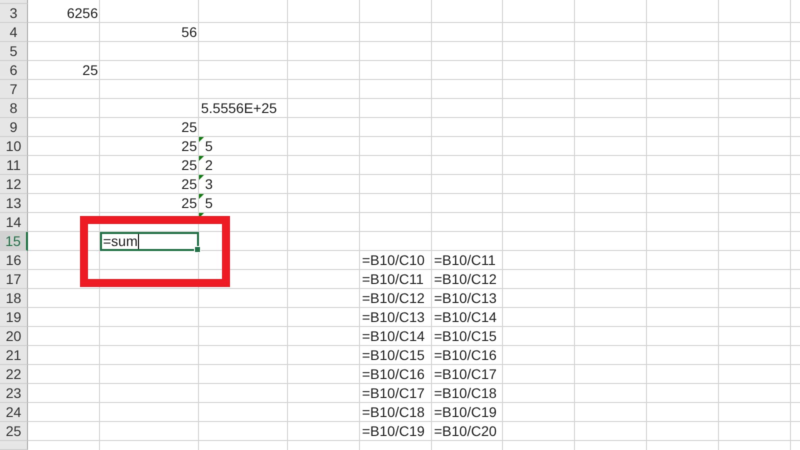 The image size is (800, 450). What do you see at coordinates (189, 32) in the screenshot?
I see `table-cell: 56` at bounding box center [189, 32].